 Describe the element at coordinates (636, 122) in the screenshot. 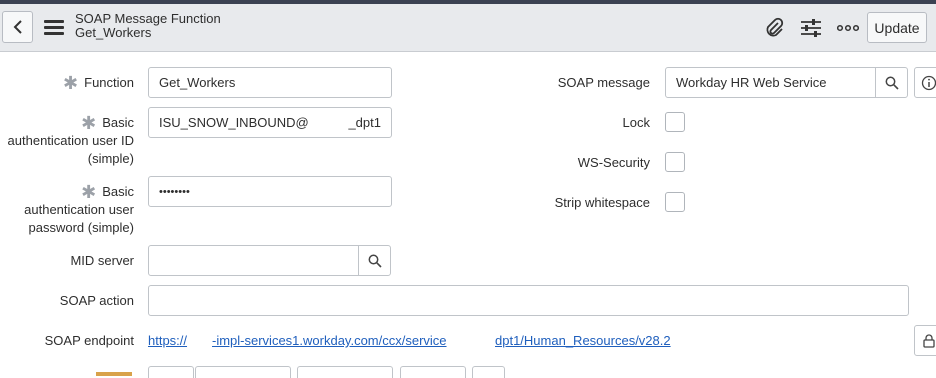

I see `lock-label: Lock` at that location.